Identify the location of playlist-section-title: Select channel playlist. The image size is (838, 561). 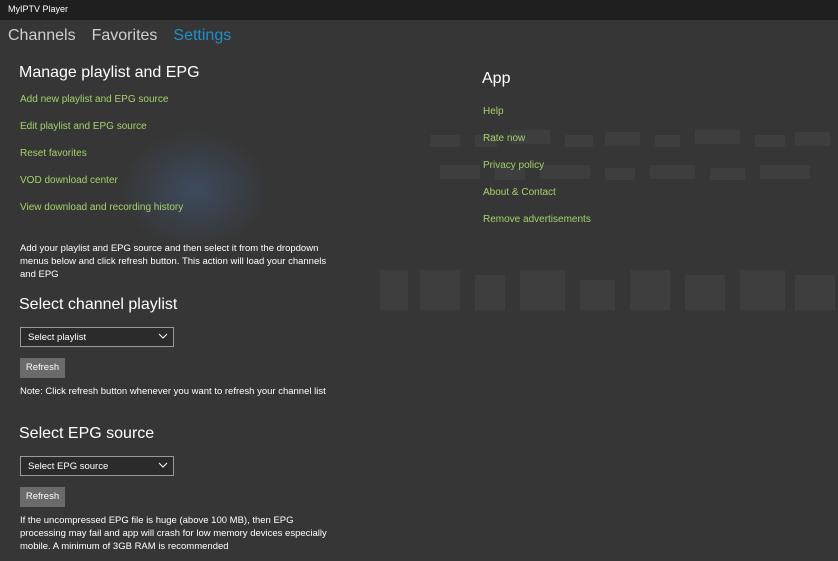
(98, 304).